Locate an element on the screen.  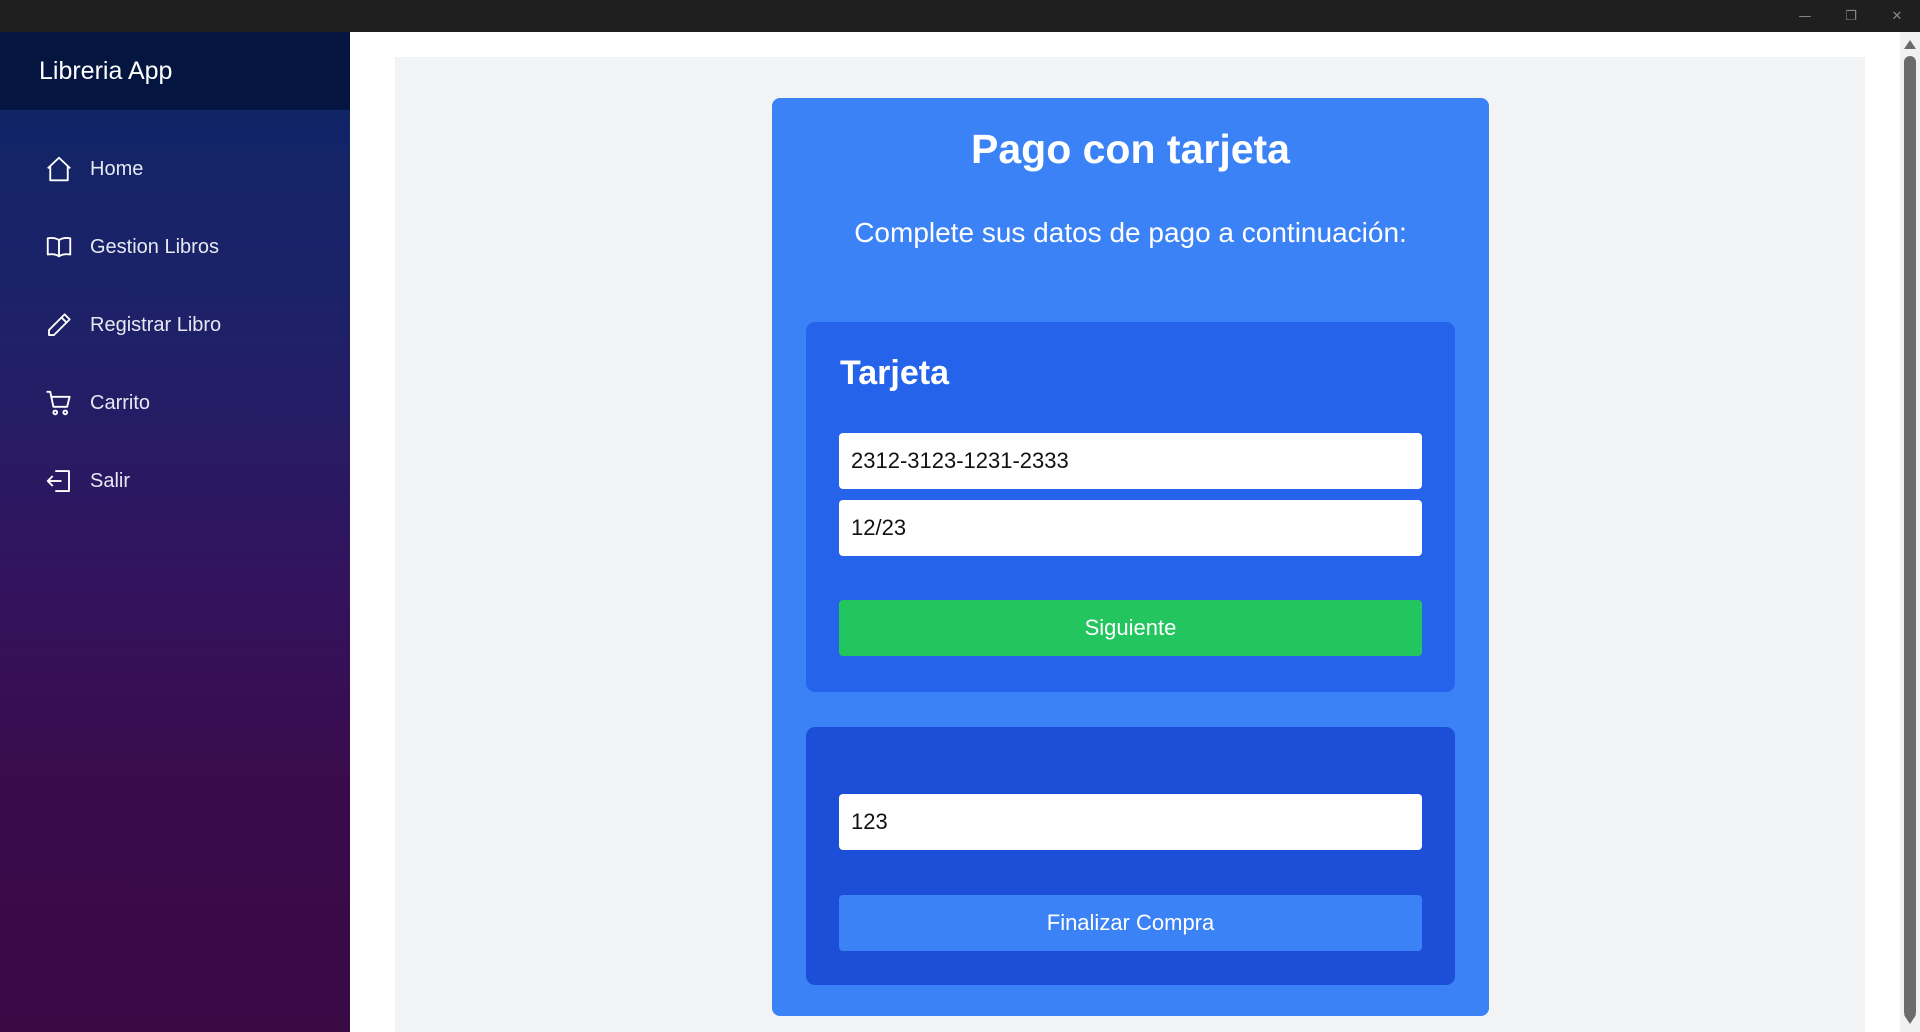
sidebar-item-label: Home is located at coordinates (117, 168).